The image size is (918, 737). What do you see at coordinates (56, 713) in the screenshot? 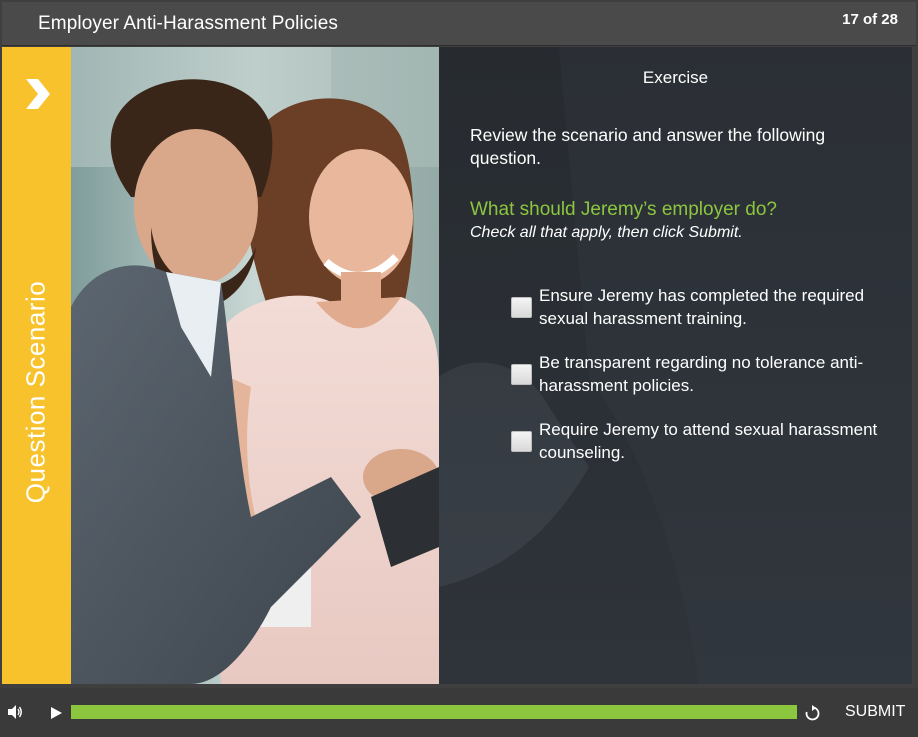
I see `play-icon` at bounding box center [56, 713].